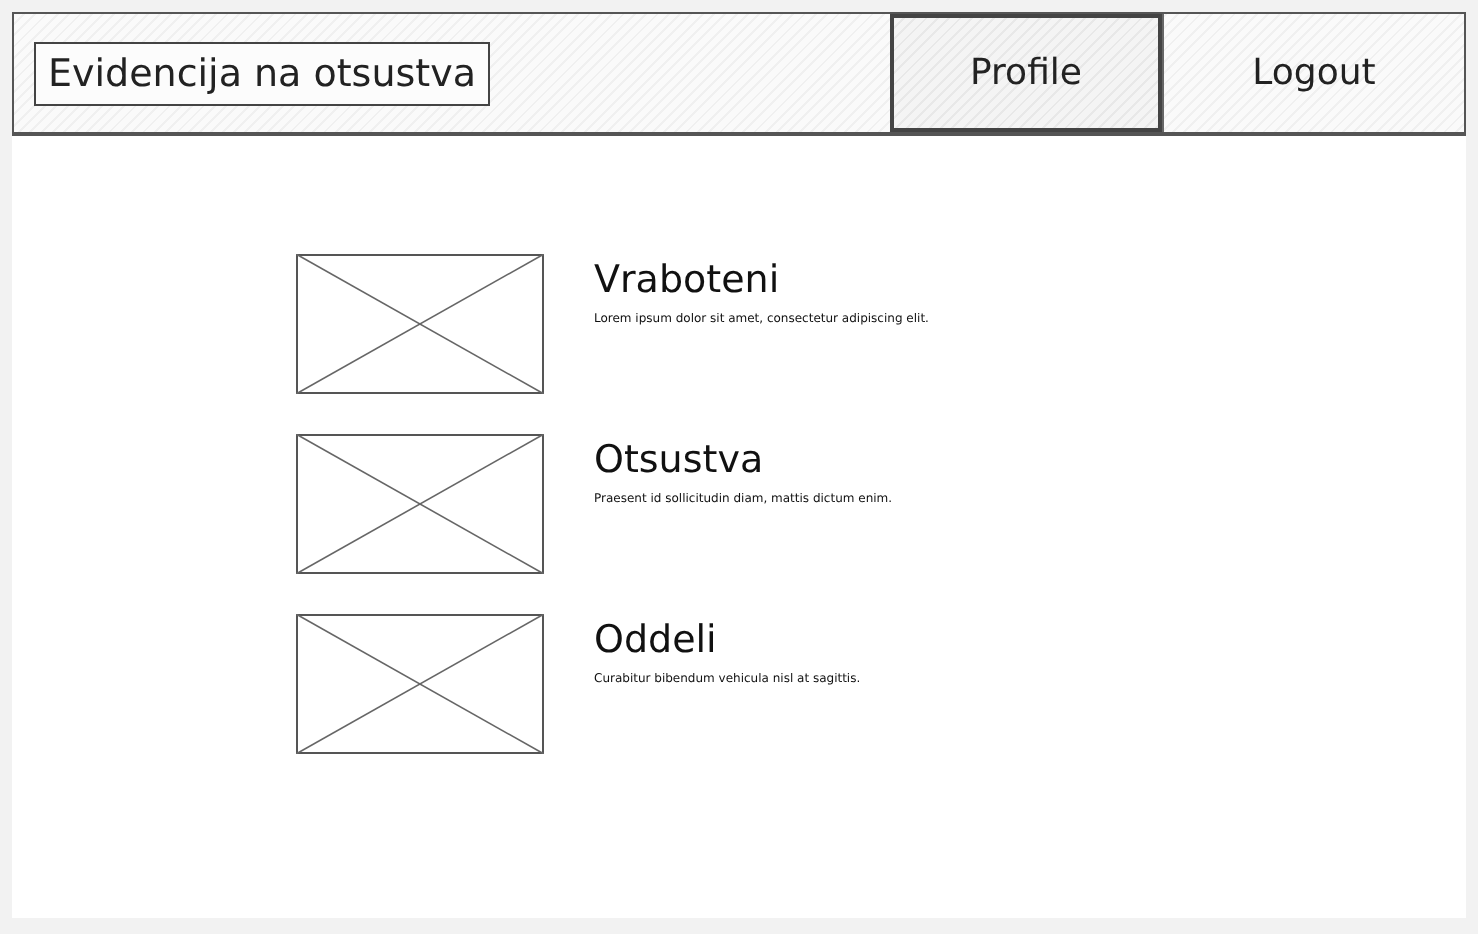 The image size is (1478, 934). Describe the element at coordinates (656, 640) in the screenshot. I see `item-title: Oddeli` at that location.